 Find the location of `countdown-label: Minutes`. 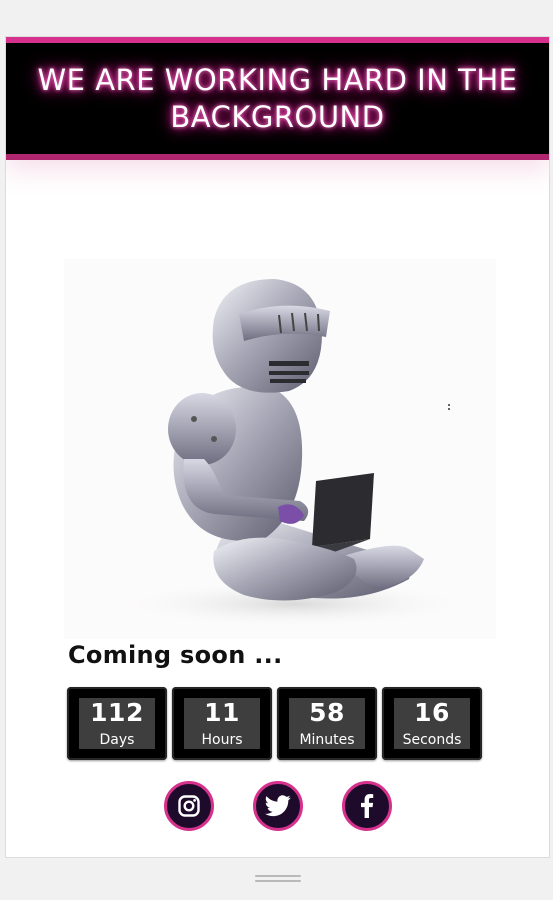

countdown-label: Minutes is located at coordinates (327, 740).